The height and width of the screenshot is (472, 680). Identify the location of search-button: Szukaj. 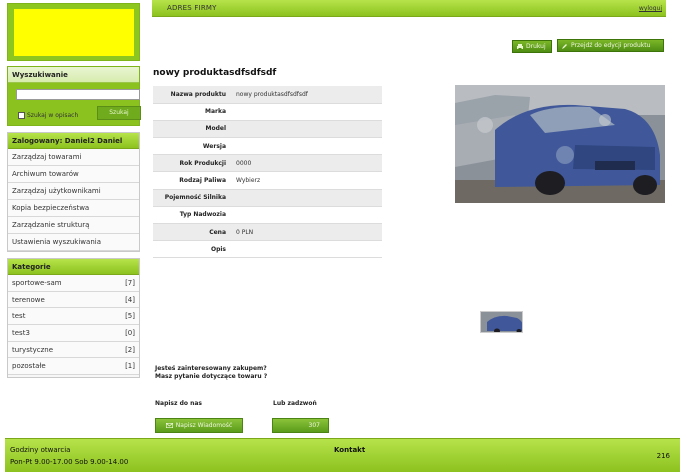
(119, 113).